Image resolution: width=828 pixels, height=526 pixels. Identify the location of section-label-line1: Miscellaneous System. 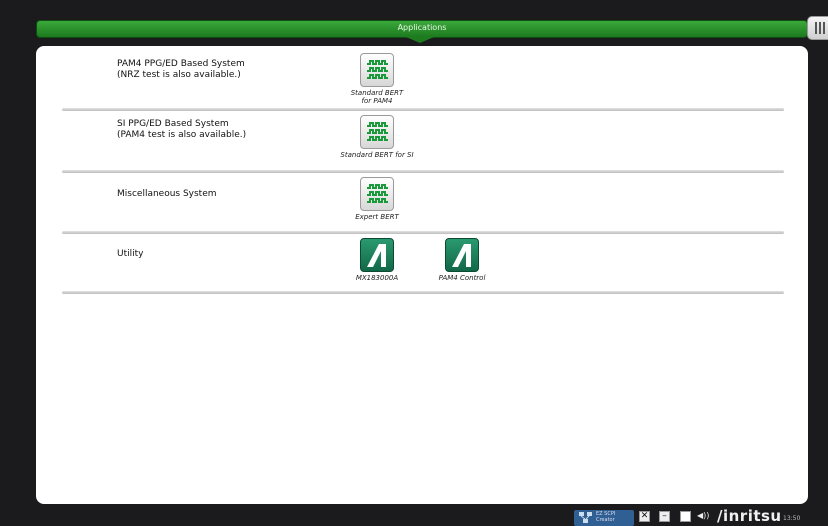
(167, 194).